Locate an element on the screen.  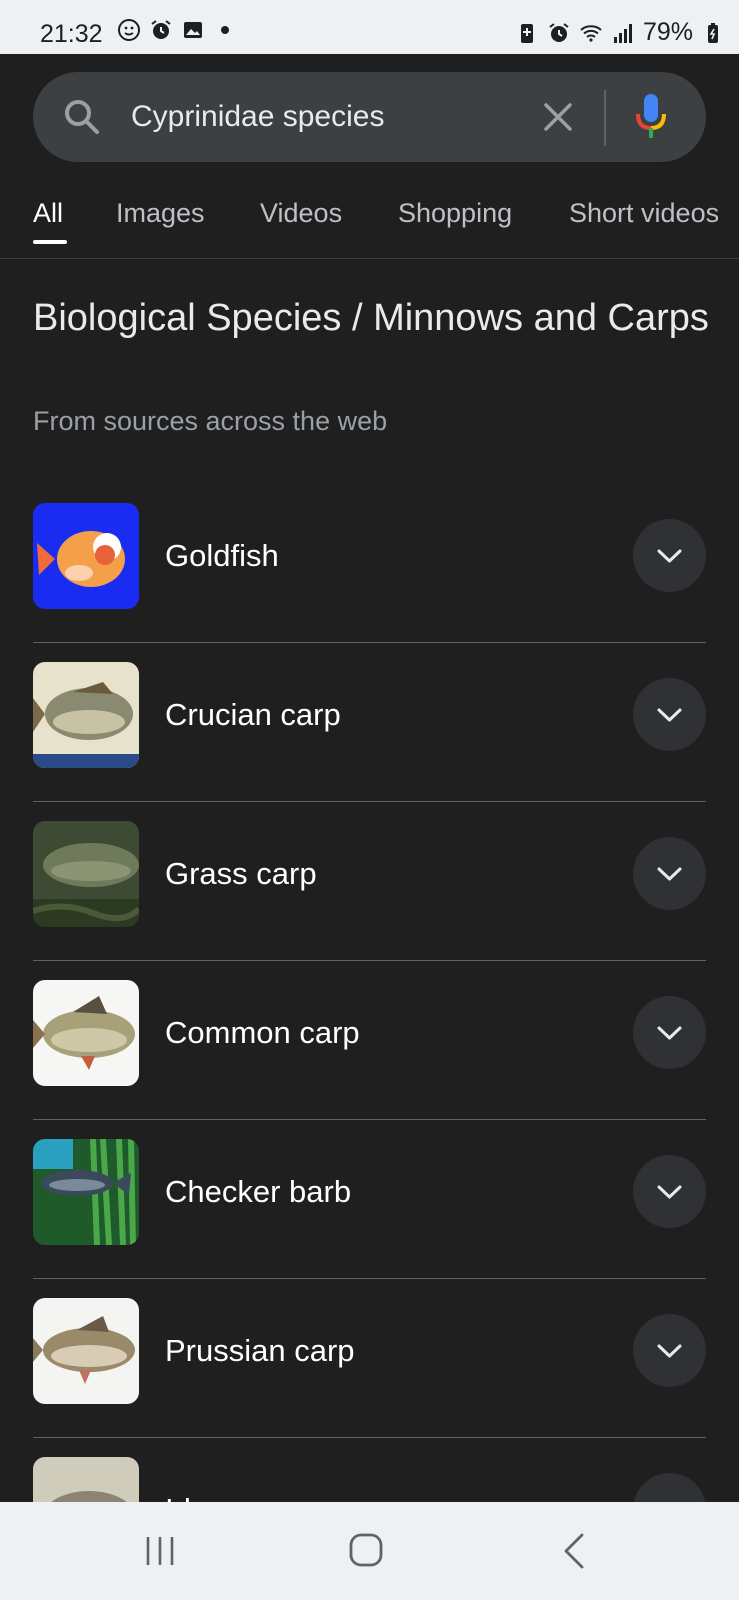
page-subtitle: From sources across the web is located at coordinates (210, 421).